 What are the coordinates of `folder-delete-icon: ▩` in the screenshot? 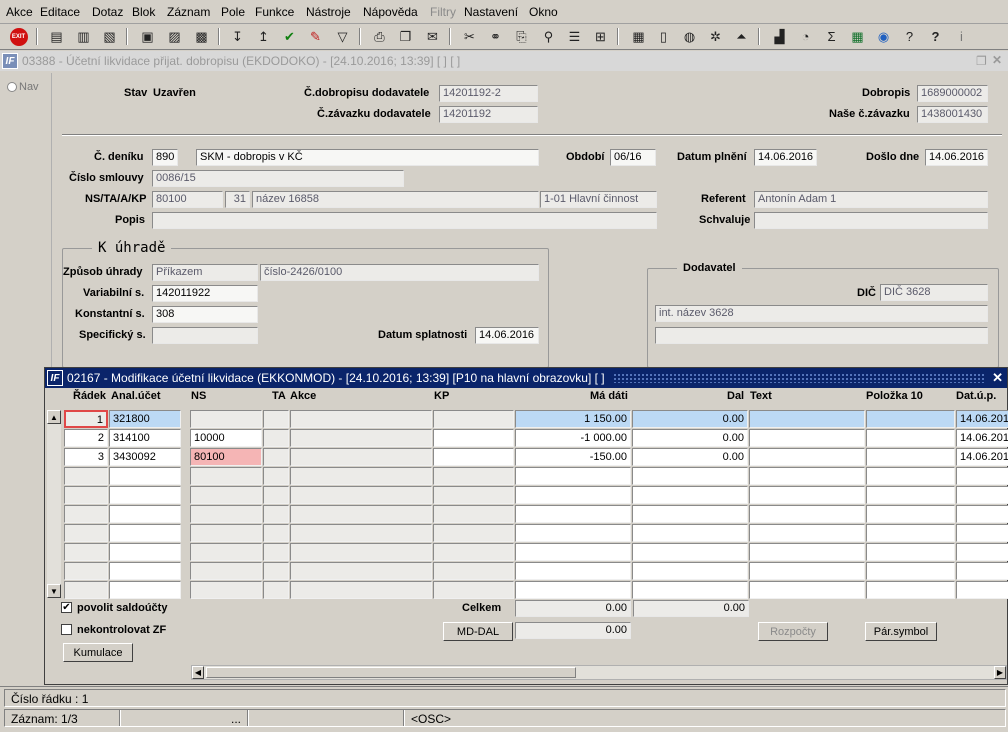 It's located at (201, 36).